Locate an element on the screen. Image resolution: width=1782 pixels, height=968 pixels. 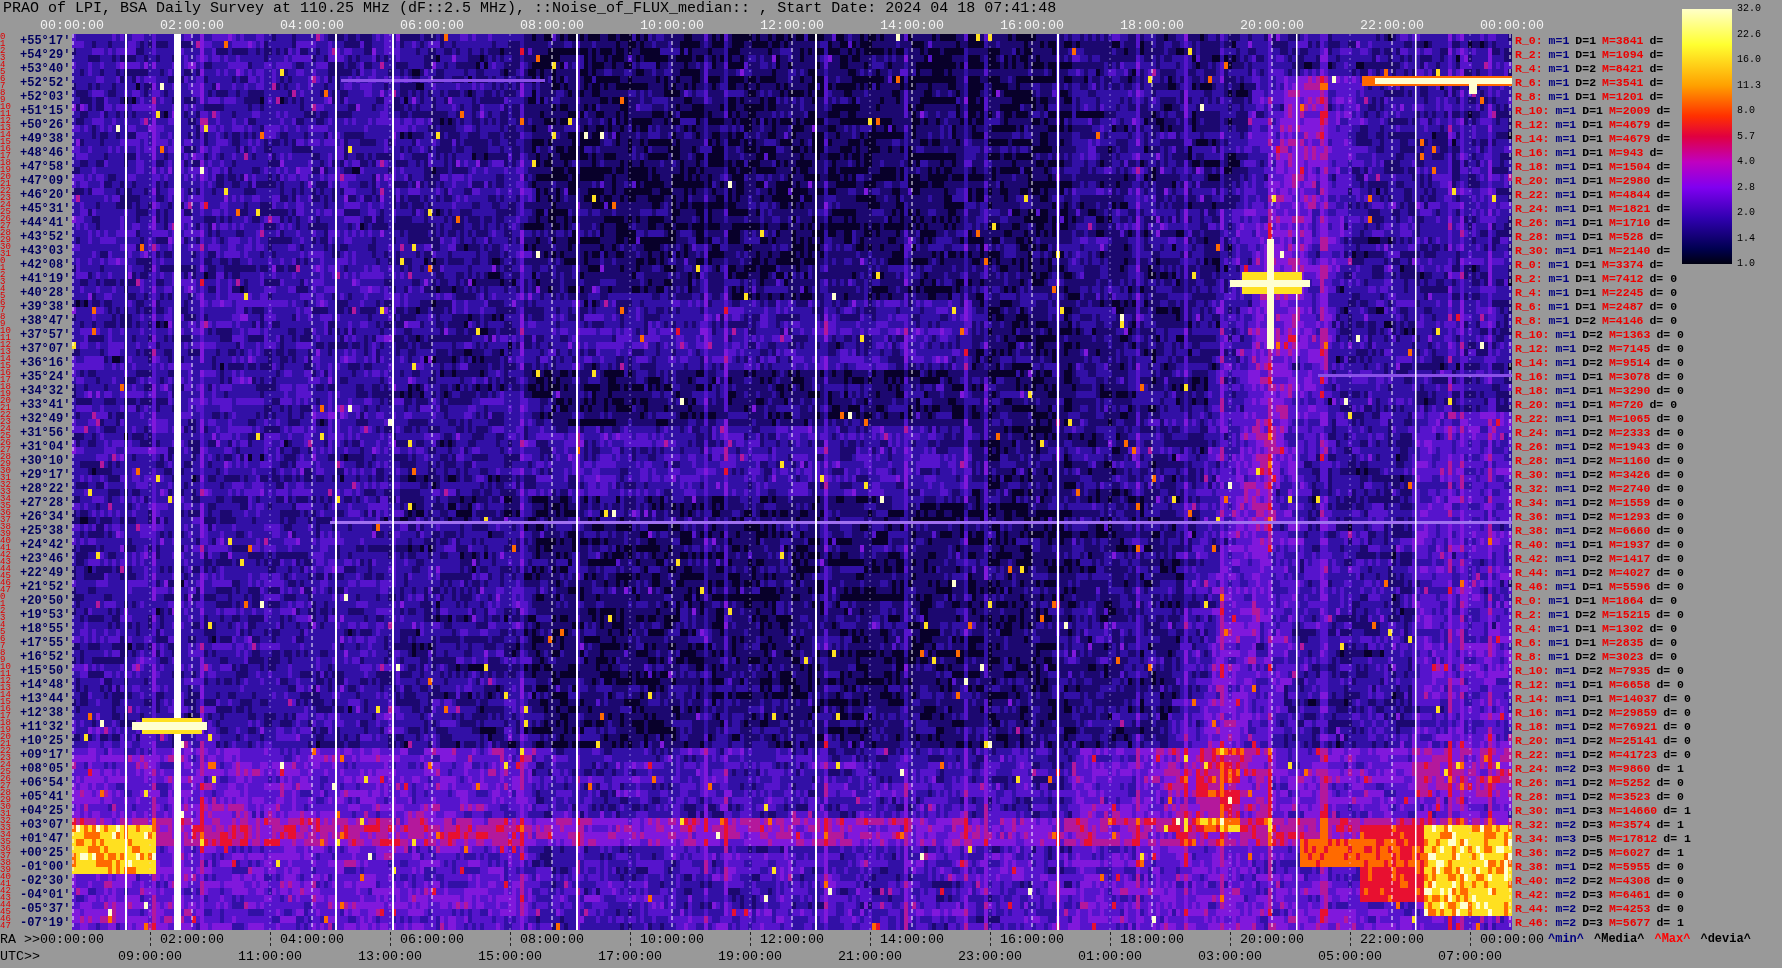
max-value: M=4253 is located at coordinates (1629, 909).